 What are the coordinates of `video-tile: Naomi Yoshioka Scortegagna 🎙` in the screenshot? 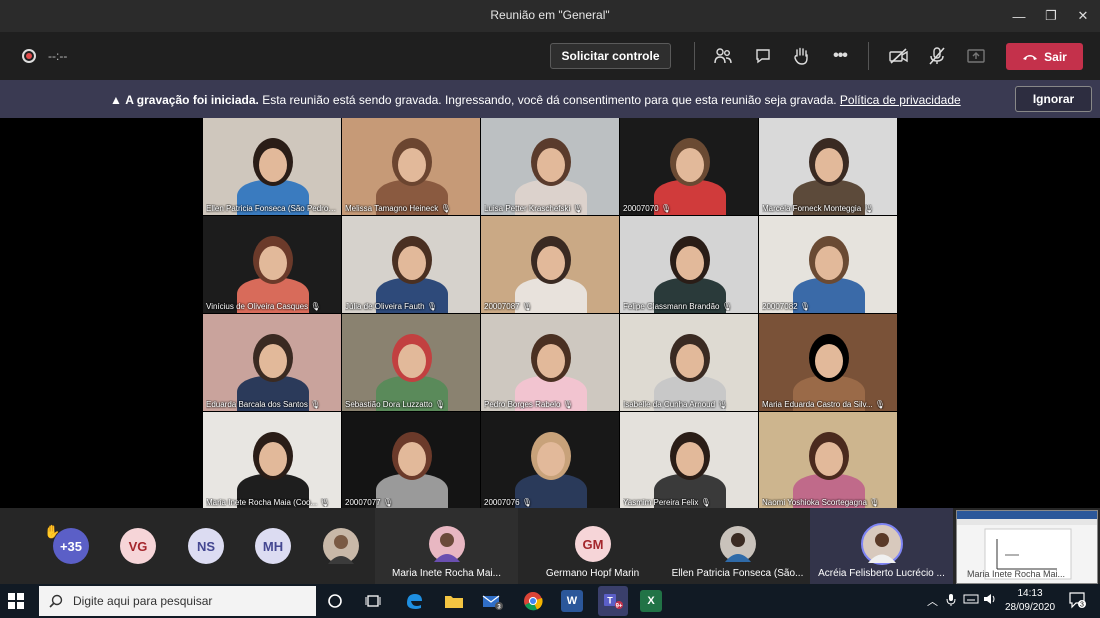 It's located at (828, 460).